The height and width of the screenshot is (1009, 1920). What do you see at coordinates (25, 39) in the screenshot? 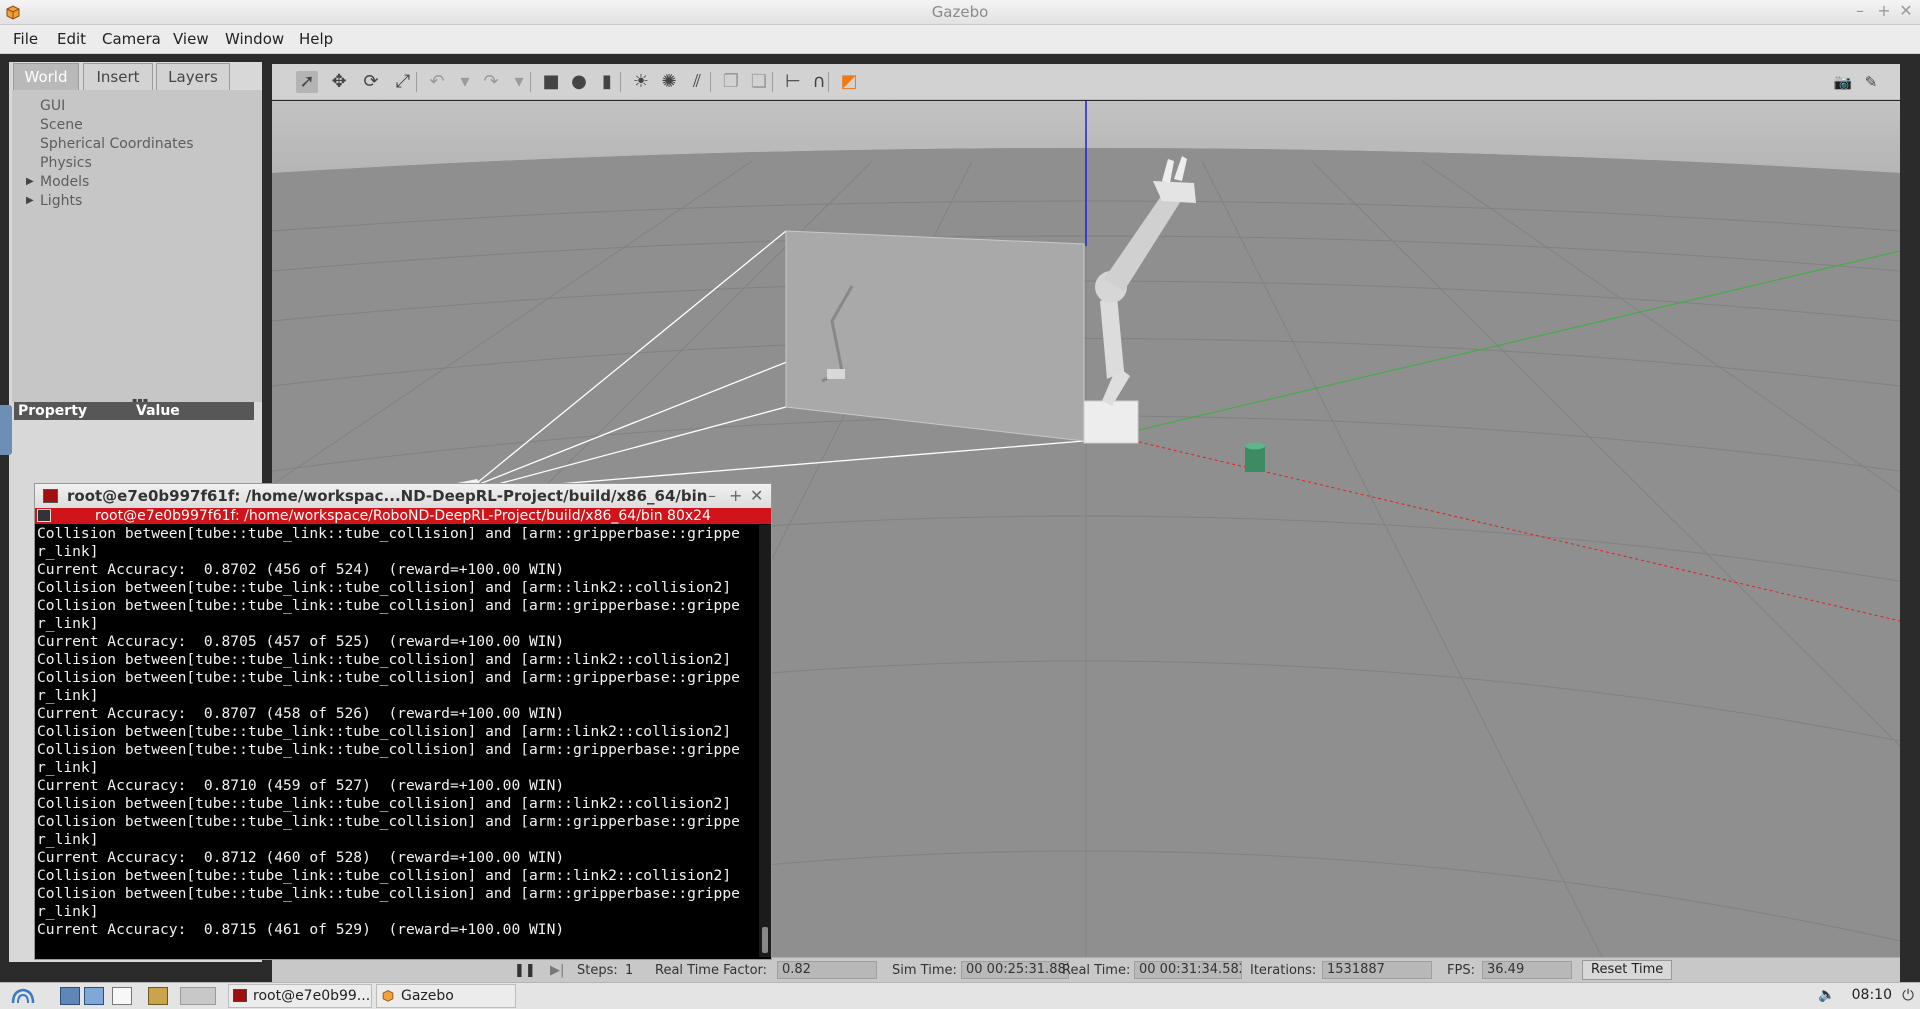
I see `menu-file: File` at bounding box center [25, 39].